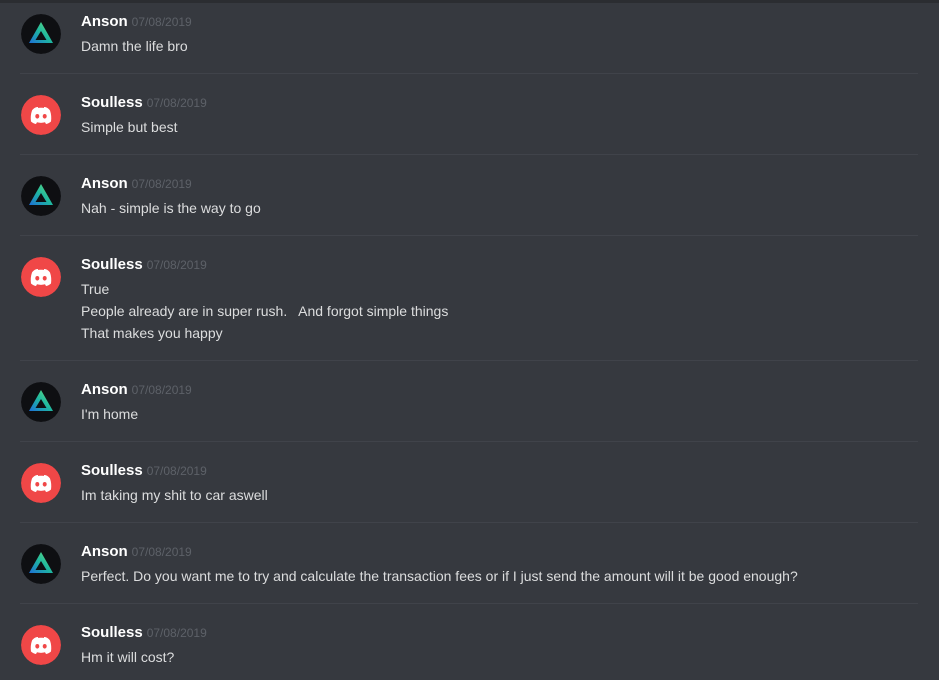 The width and height of the screenshot is (939, 680). Describe the element at coordinates (128, 657) in the screenshot. I see `message-text: Hm it will cost?` at that location.